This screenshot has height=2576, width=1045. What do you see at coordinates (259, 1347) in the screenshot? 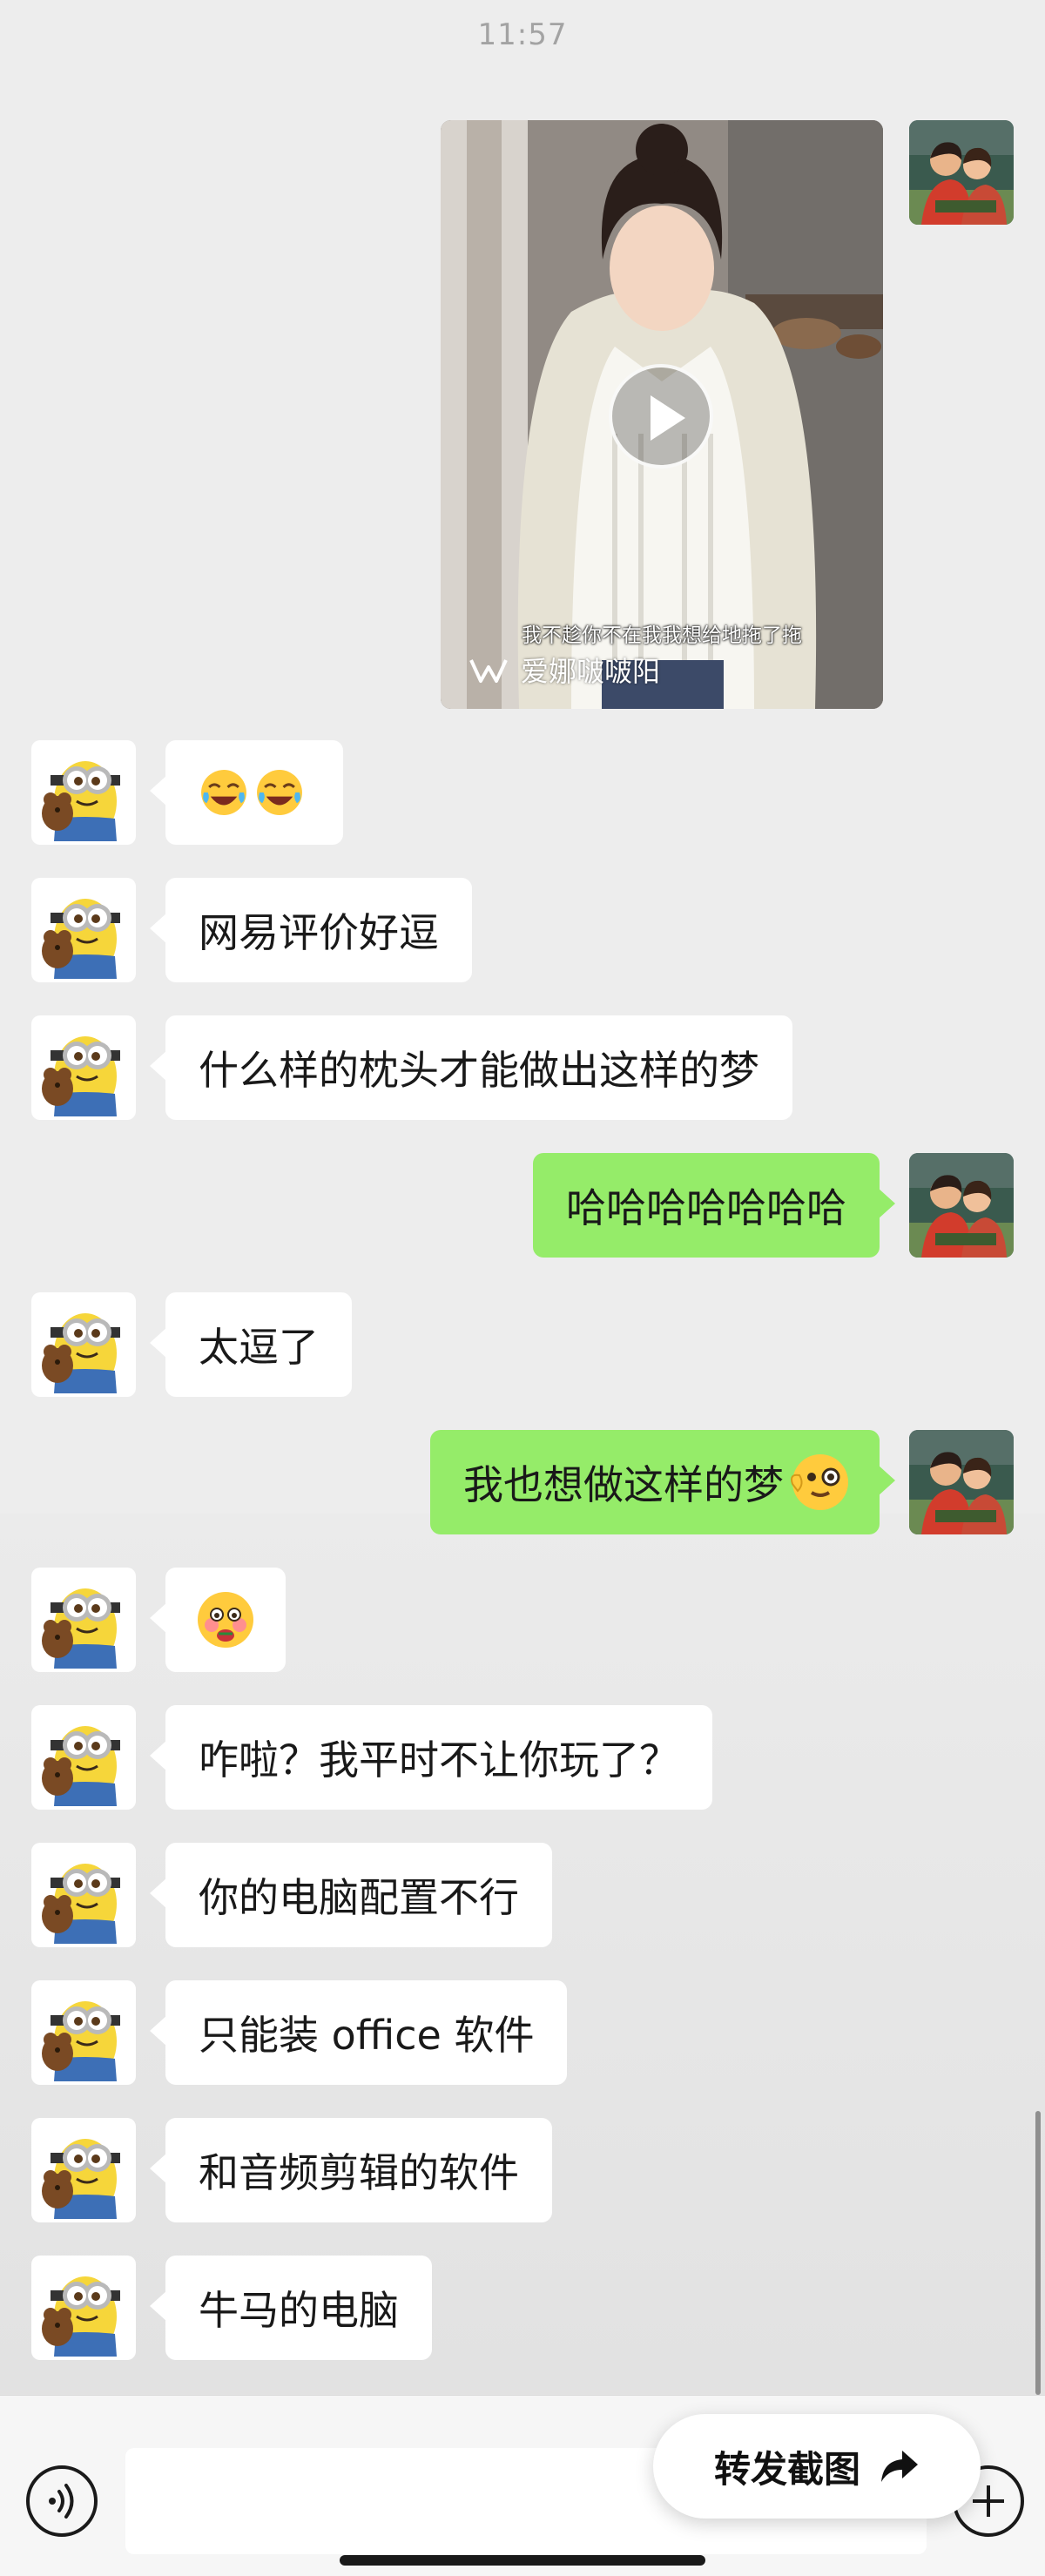
I see `message-text: 太逗了` at bounding box center [259, 1347].